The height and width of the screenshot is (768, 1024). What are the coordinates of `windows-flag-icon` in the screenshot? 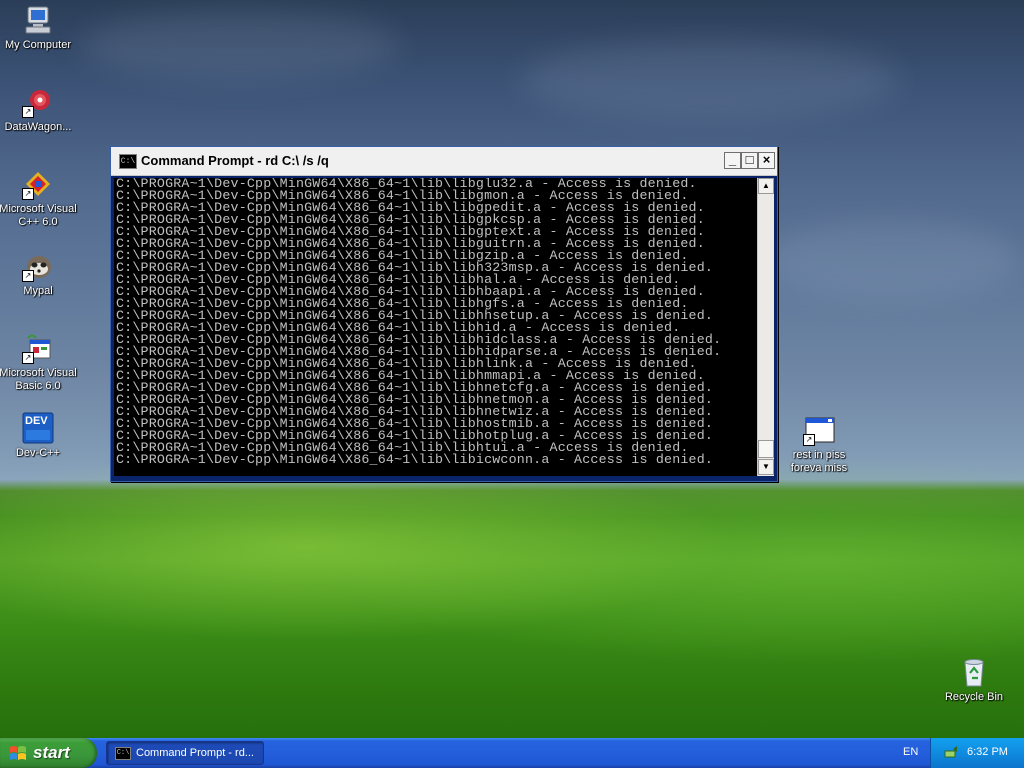 It's located at (18, 753).